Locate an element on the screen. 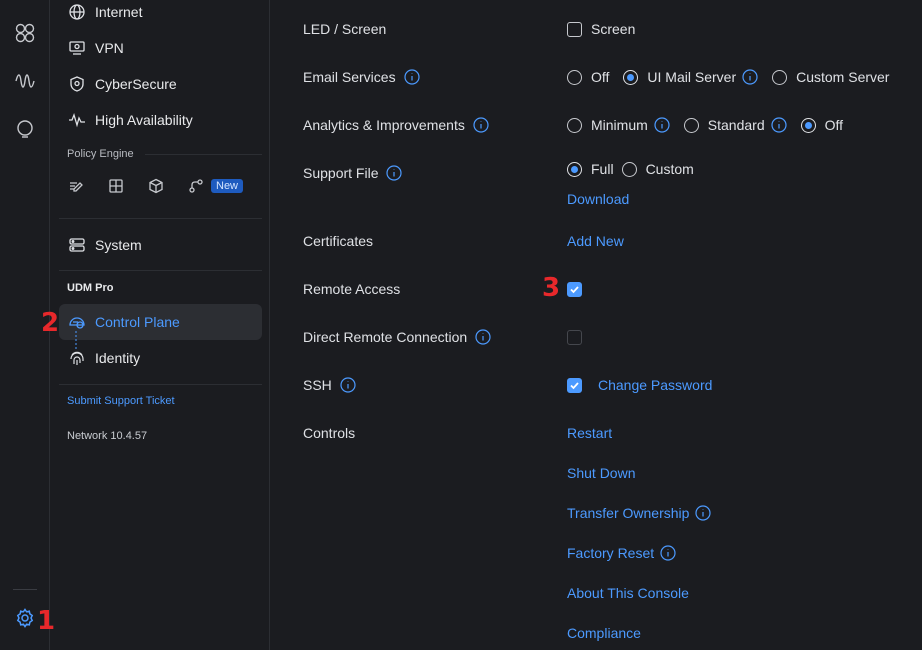  sidebar-item-control-plane: Control Plane is located at coordinates (160, 322).